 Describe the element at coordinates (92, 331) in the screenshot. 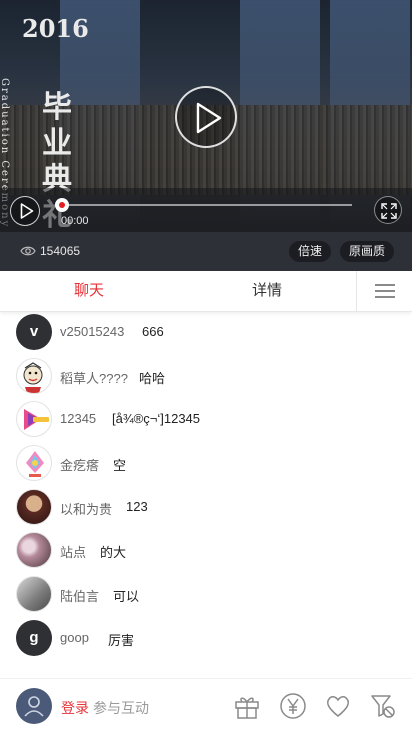

I see `message-username: v25015243` at that location.